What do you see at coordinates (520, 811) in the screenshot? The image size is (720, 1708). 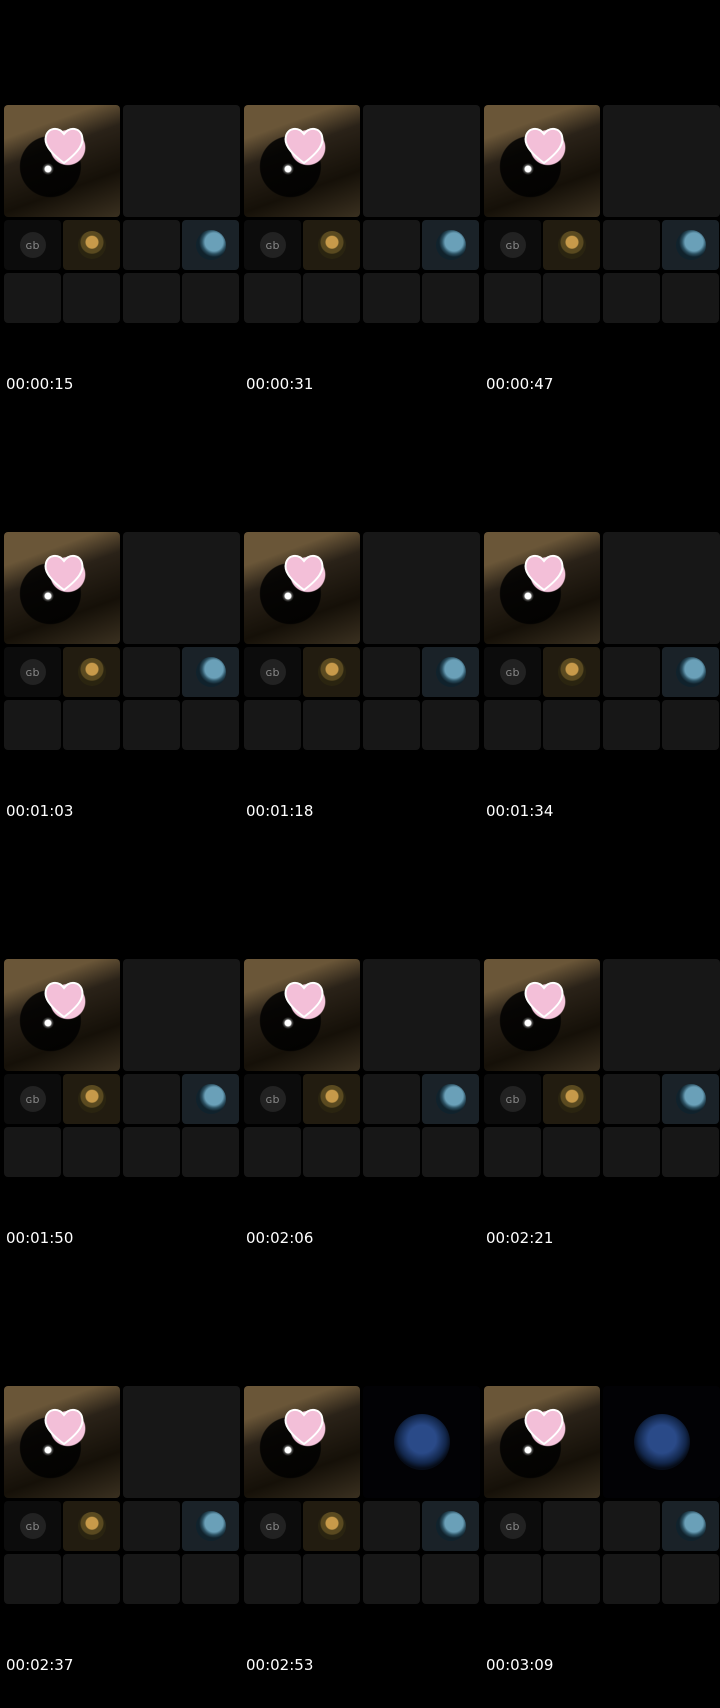 I see `frame-timestamp: 00:01:34` at bounding box center [520, 811].